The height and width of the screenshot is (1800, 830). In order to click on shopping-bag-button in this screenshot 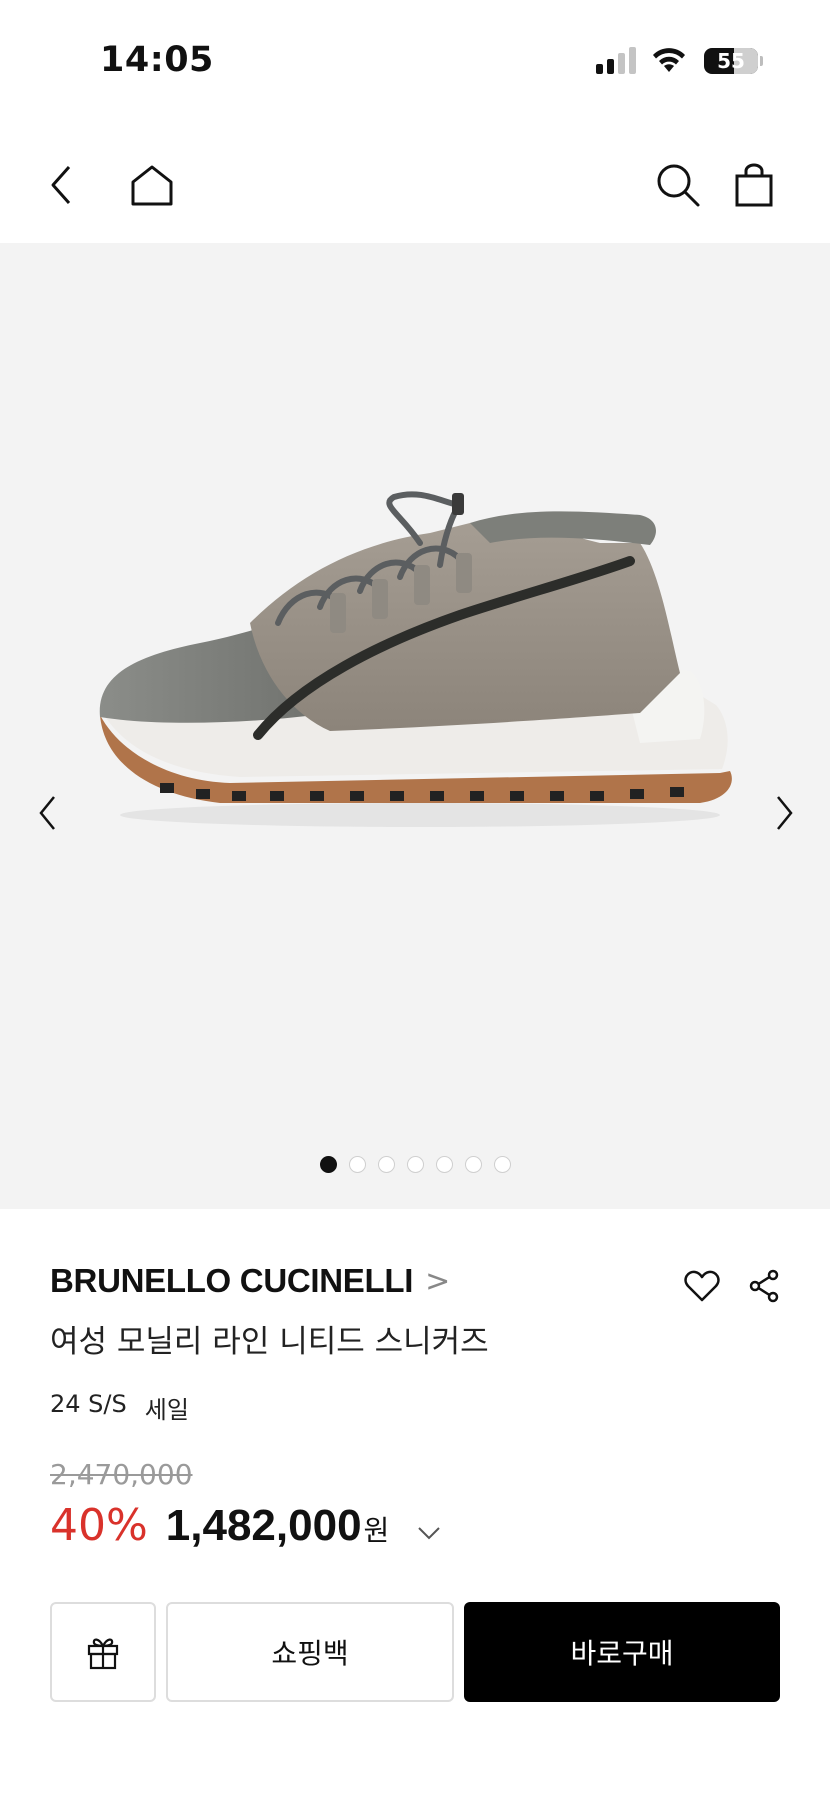, I will do `click(754, 185)`.